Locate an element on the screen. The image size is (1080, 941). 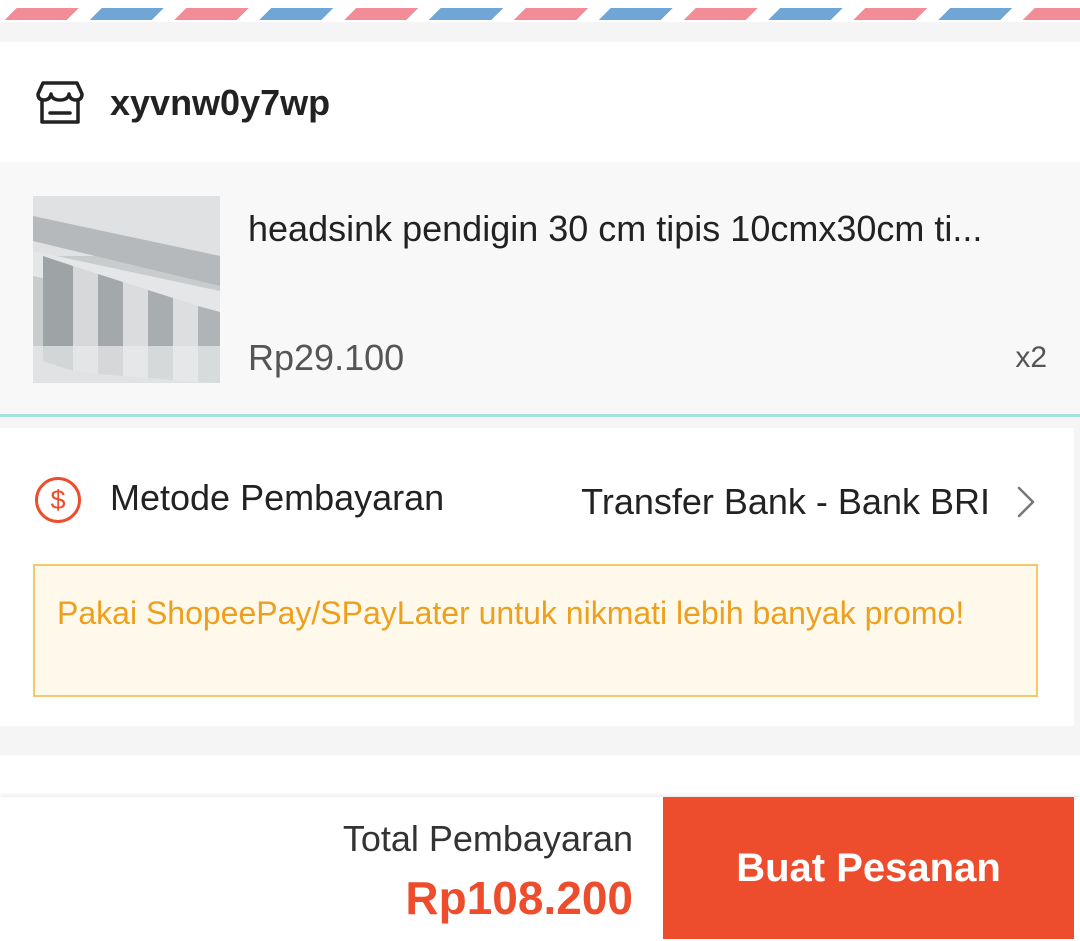
dollar-circle-icon: $ is located at coordinates (58, 500).